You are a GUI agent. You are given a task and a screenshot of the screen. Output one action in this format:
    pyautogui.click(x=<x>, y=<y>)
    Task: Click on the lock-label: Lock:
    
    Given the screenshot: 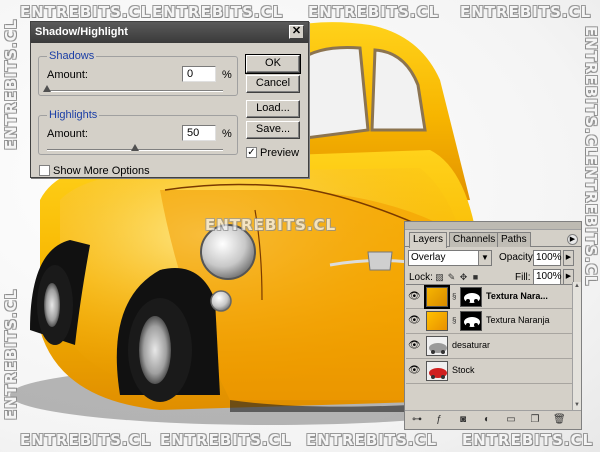 What is the action you would take?
    pyautogui.click(x=421, y=277)
    